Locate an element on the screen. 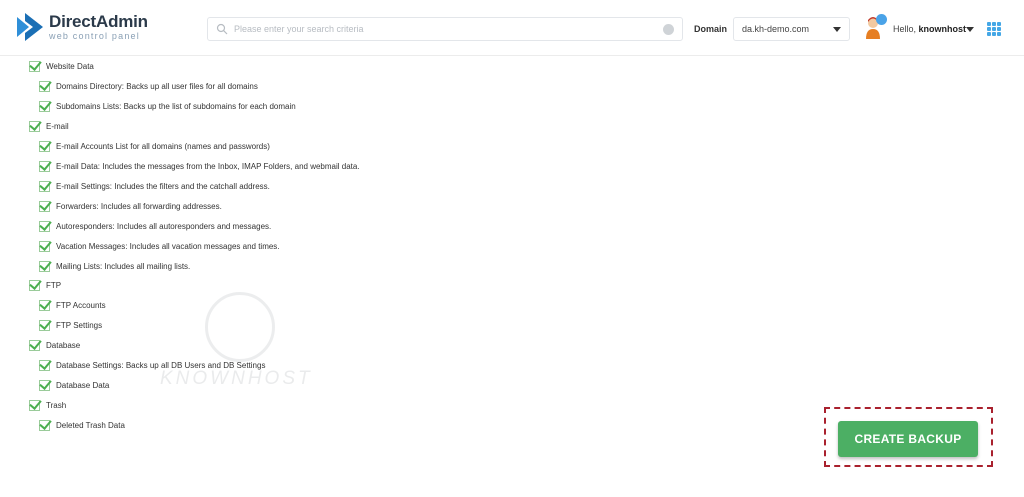 Image resolution: width=1024 pixels, height=497 pixels. option-label: FTP Settings is located at coordinates (79, 325).